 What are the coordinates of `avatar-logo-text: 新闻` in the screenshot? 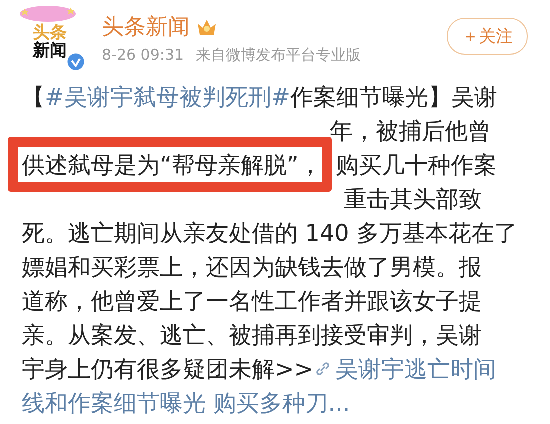 It's located at (50, 51).